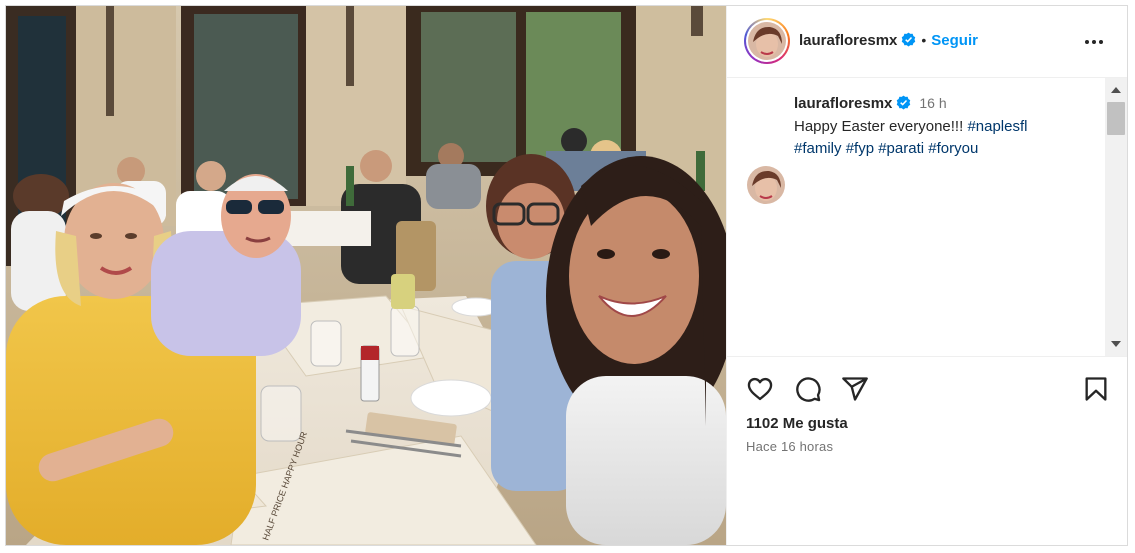  I want to click on heart-icon, so click(760, 389).